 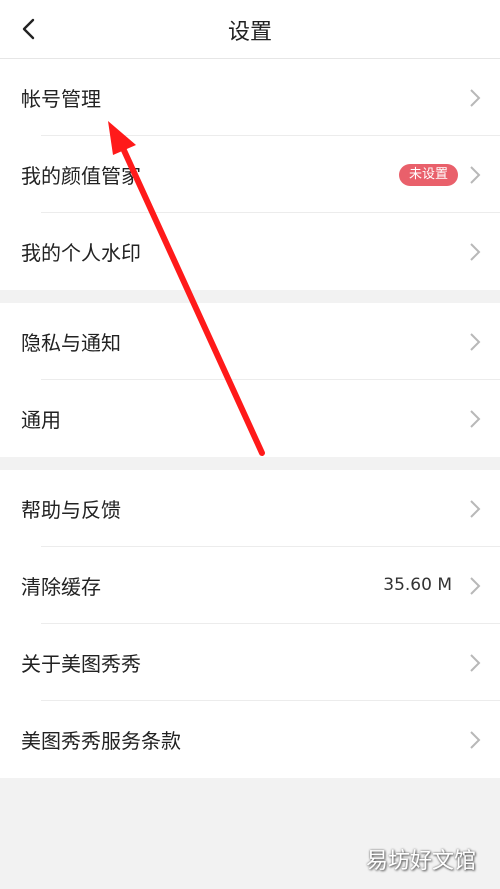 What do you see at coordinates (250, 251) in the screenshot?
I see `row-personal-watermark: 我的个人水印` at bounding box center [250, 251].